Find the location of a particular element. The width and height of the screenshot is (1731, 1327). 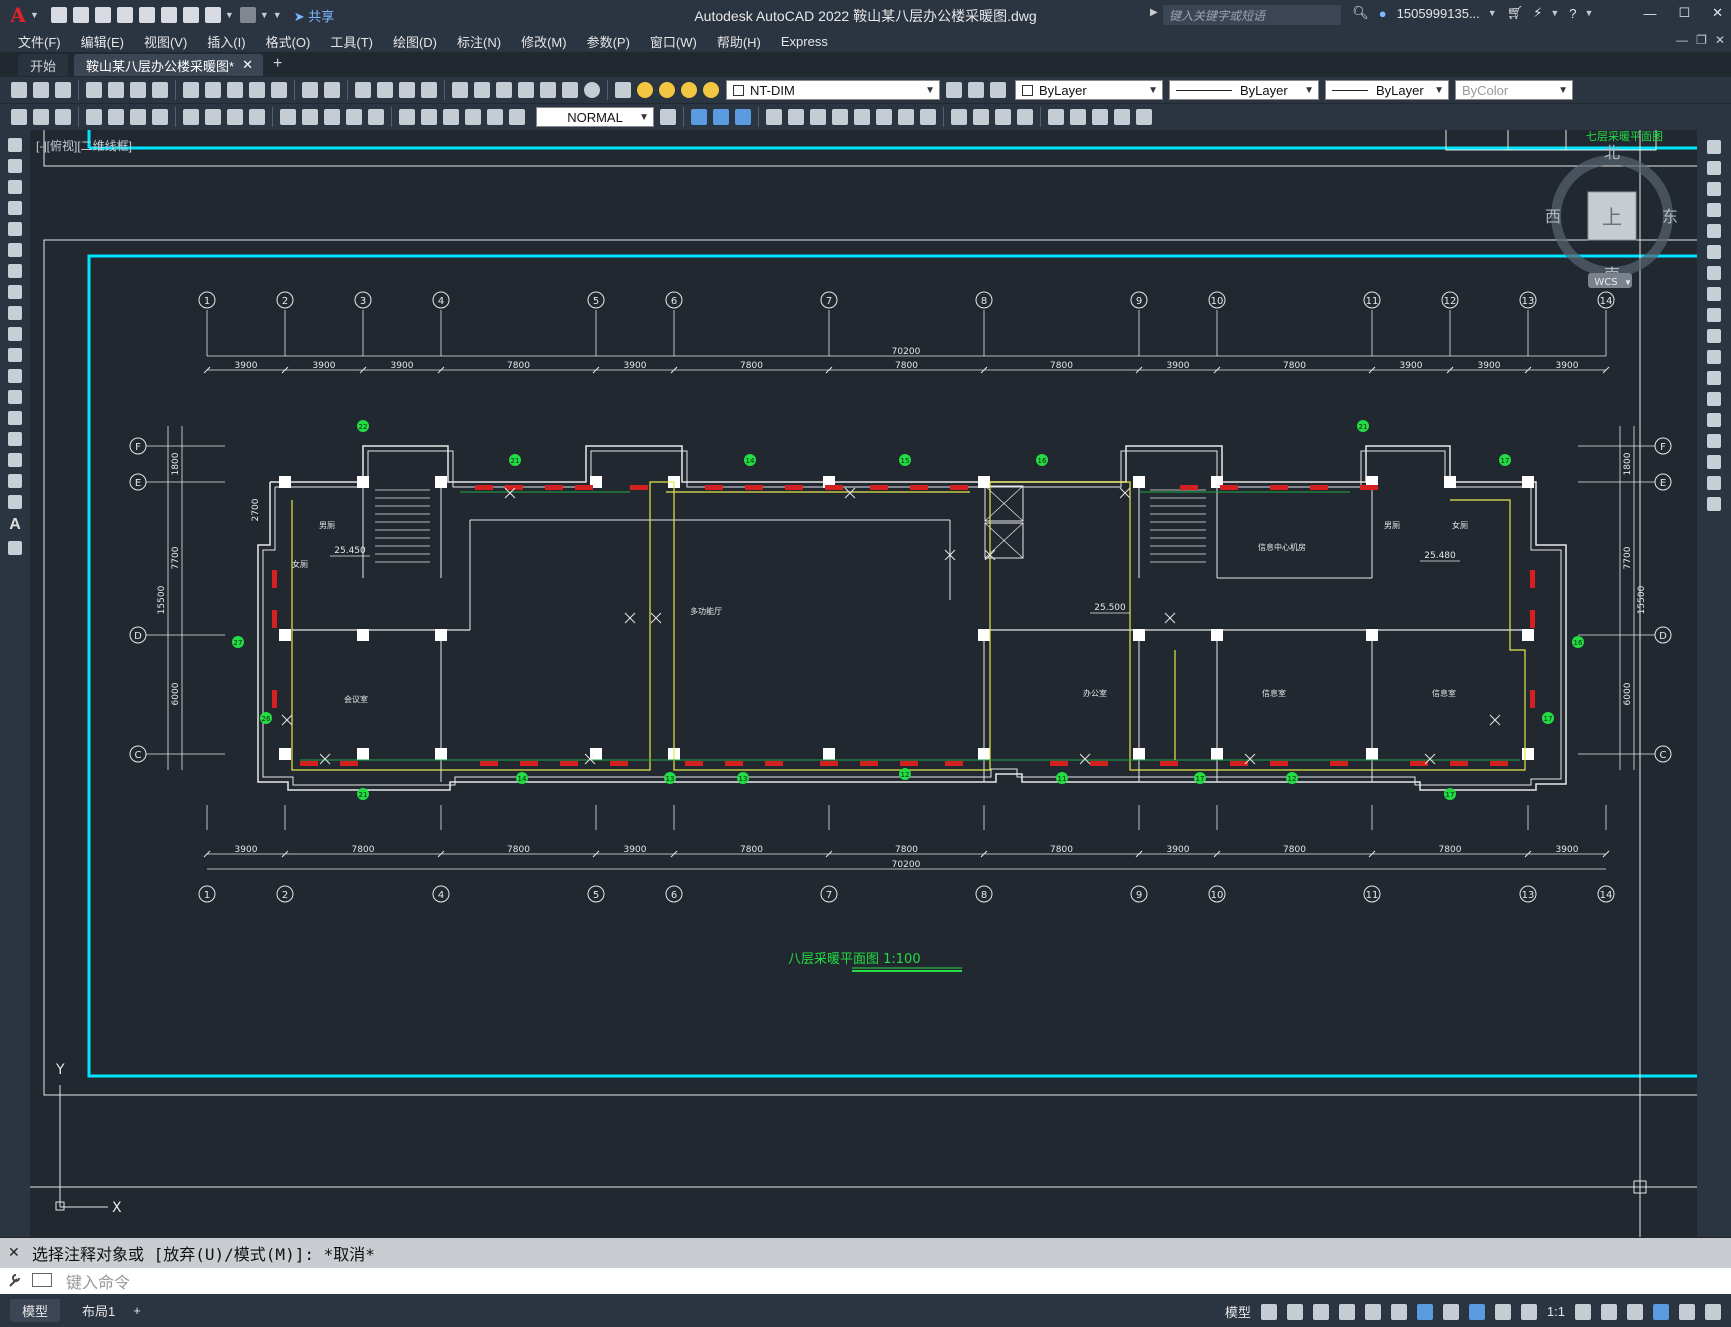

angular-dim-icon is located at coordinates (257, 117).